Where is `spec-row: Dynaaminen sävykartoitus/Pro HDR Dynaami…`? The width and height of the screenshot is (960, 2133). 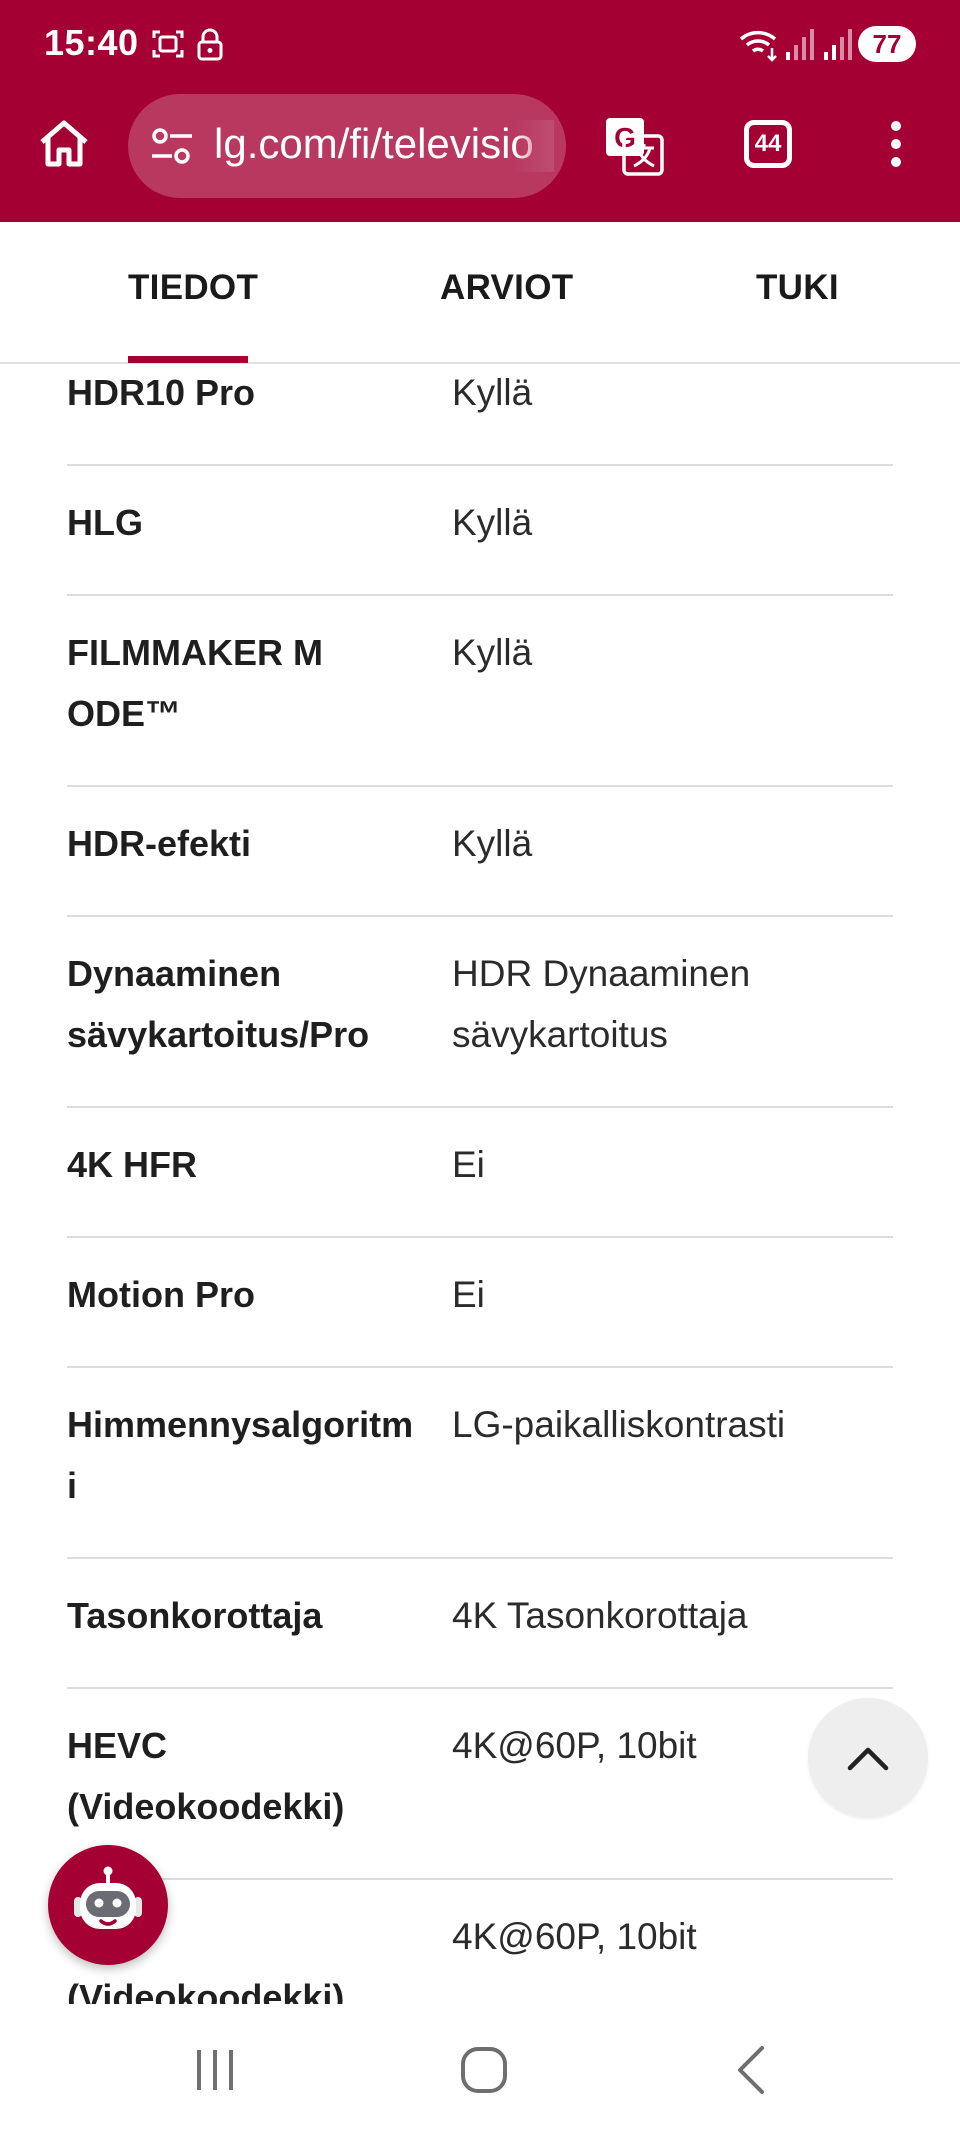 spec-row: Dynaaminen sävykartoitus/Pro HDR Dynaami… is located at coordinates (480, 1012).